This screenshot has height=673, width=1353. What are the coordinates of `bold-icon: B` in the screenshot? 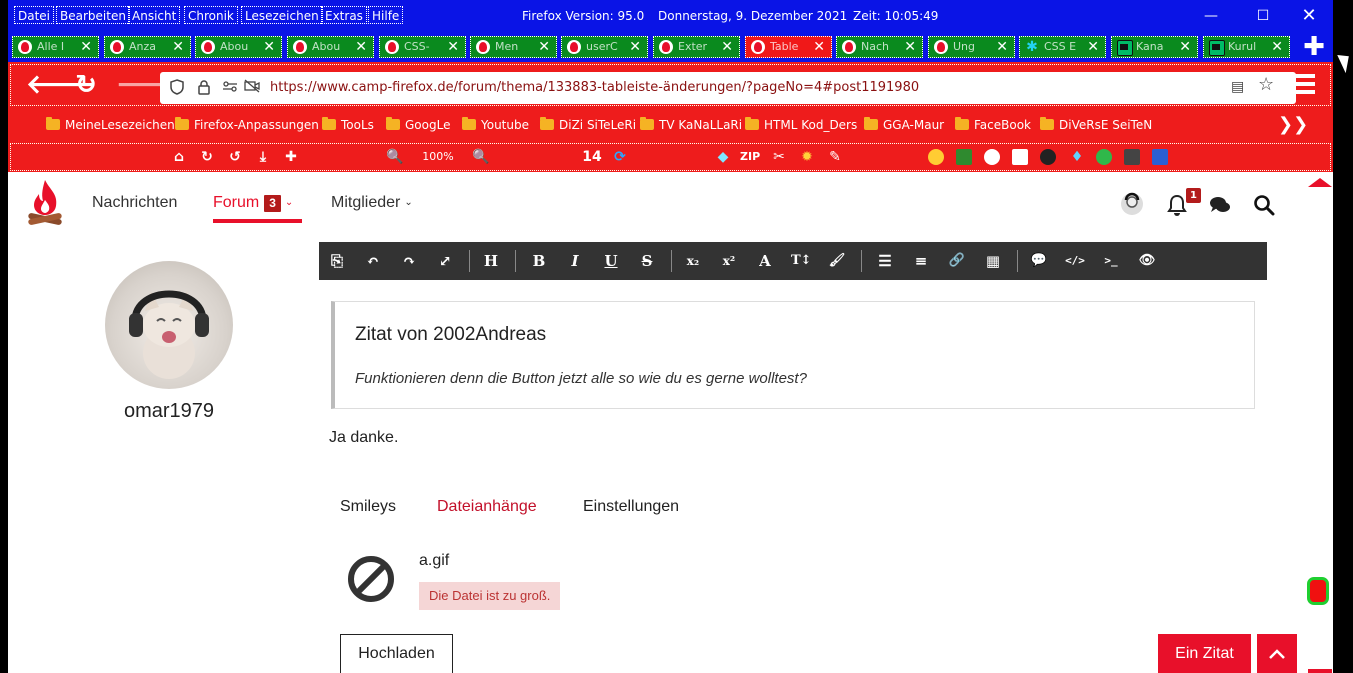 It's located at (539, 261).